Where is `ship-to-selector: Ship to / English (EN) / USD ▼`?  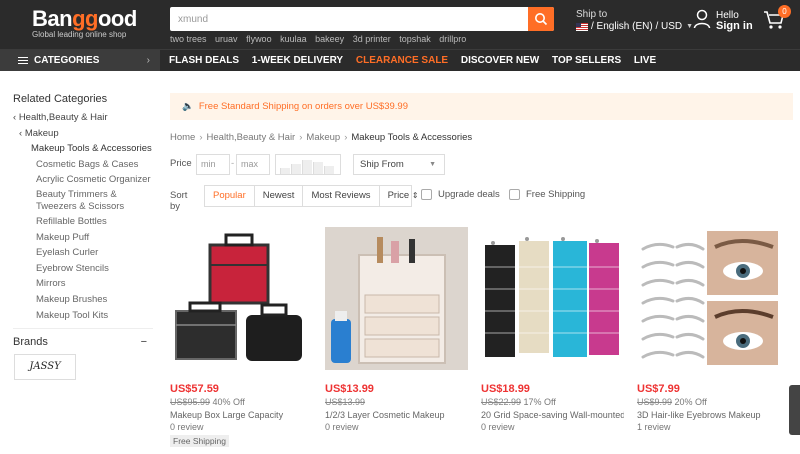
ship-to-selector: Ship to / English (EN) / USD ▼ is located at coordinates (634, 20).